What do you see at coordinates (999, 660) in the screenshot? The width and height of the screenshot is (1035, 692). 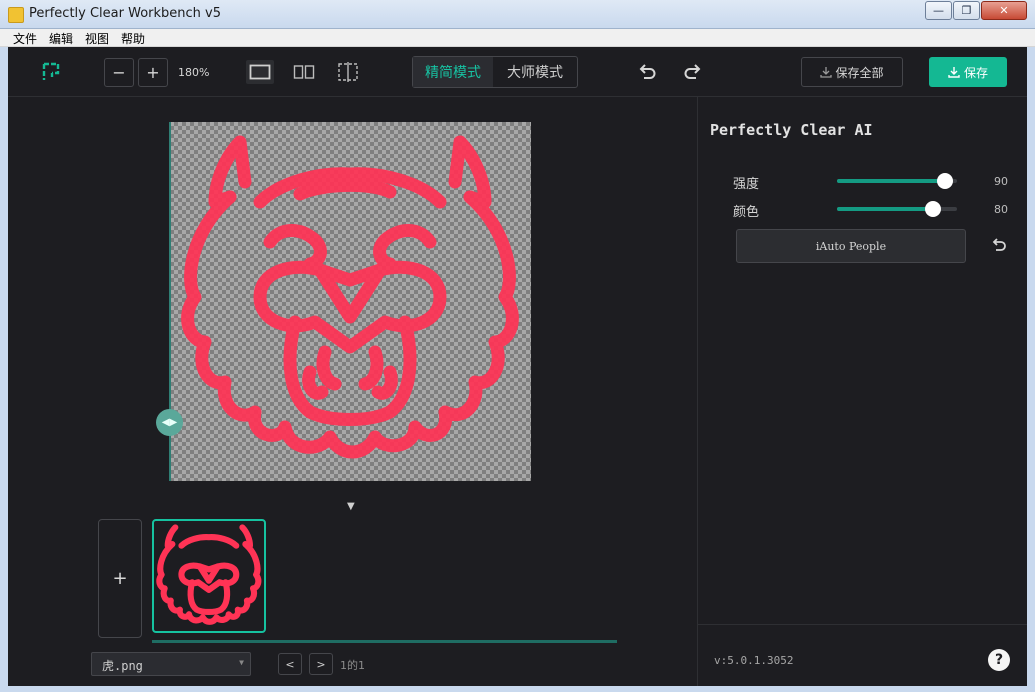 I see `help-button: ?` at bounding box center [999, 660].